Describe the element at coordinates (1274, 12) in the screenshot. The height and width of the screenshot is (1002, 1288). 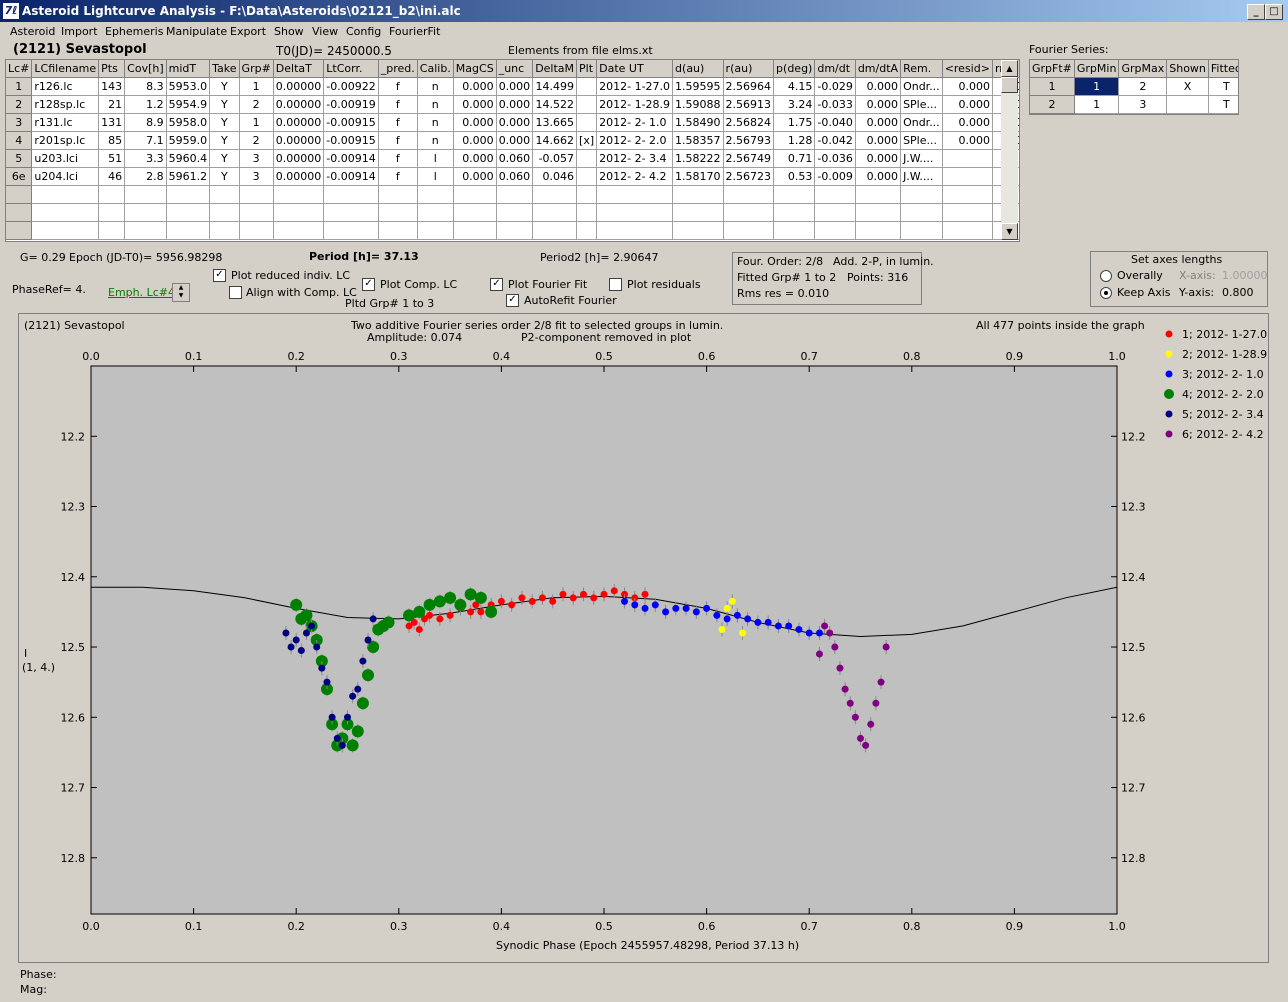
I see `maximize-button: □` at that location.